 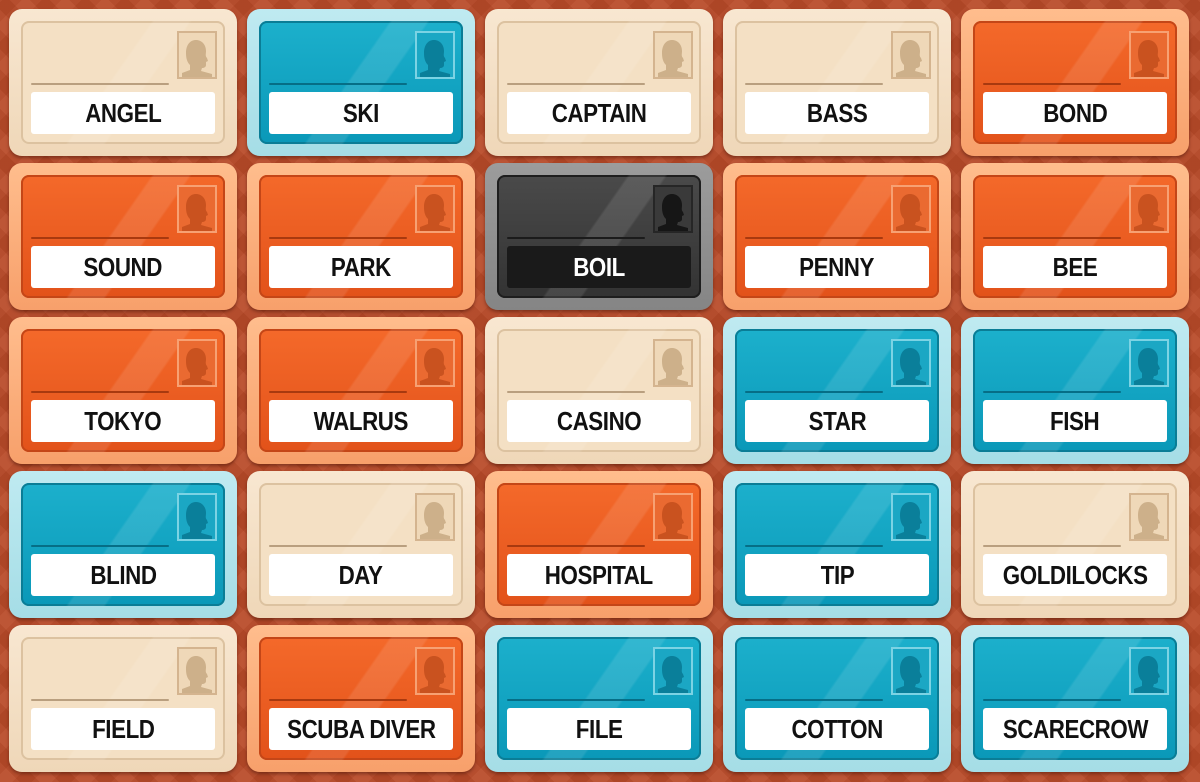 What do you see at coordinates (599, 82) in the screenshot?
I see `card-neutral: CAPTAIN` at bounding box center [599, 82].